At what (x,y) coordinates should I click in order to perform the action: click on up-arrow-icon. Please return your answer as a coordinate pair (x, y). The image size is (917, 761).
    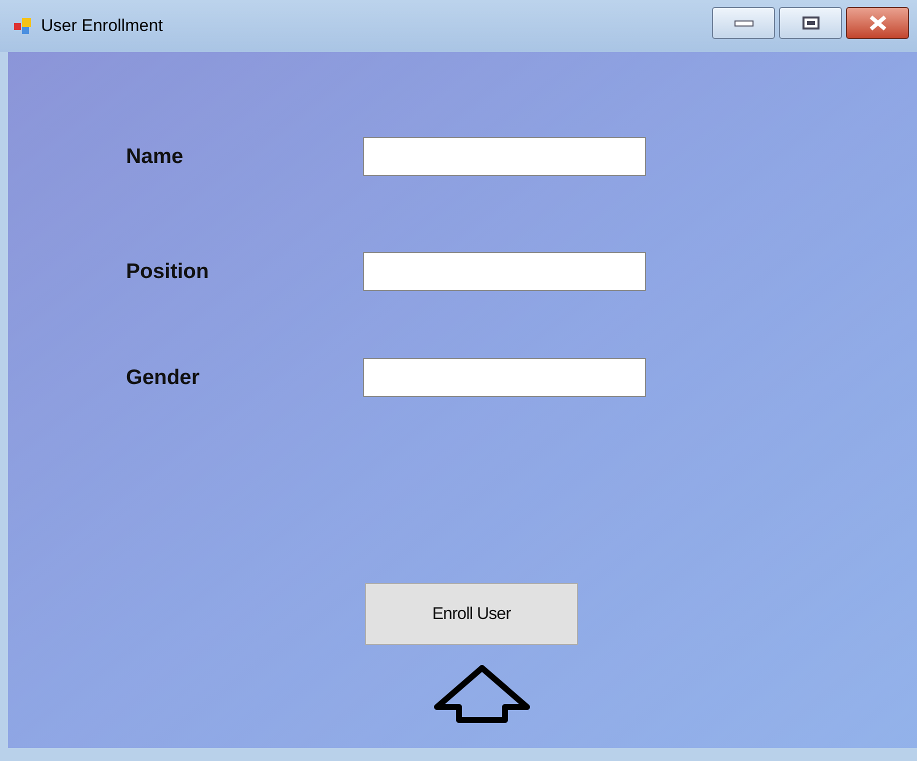
    Looking at the image, I should click on (482, 694).